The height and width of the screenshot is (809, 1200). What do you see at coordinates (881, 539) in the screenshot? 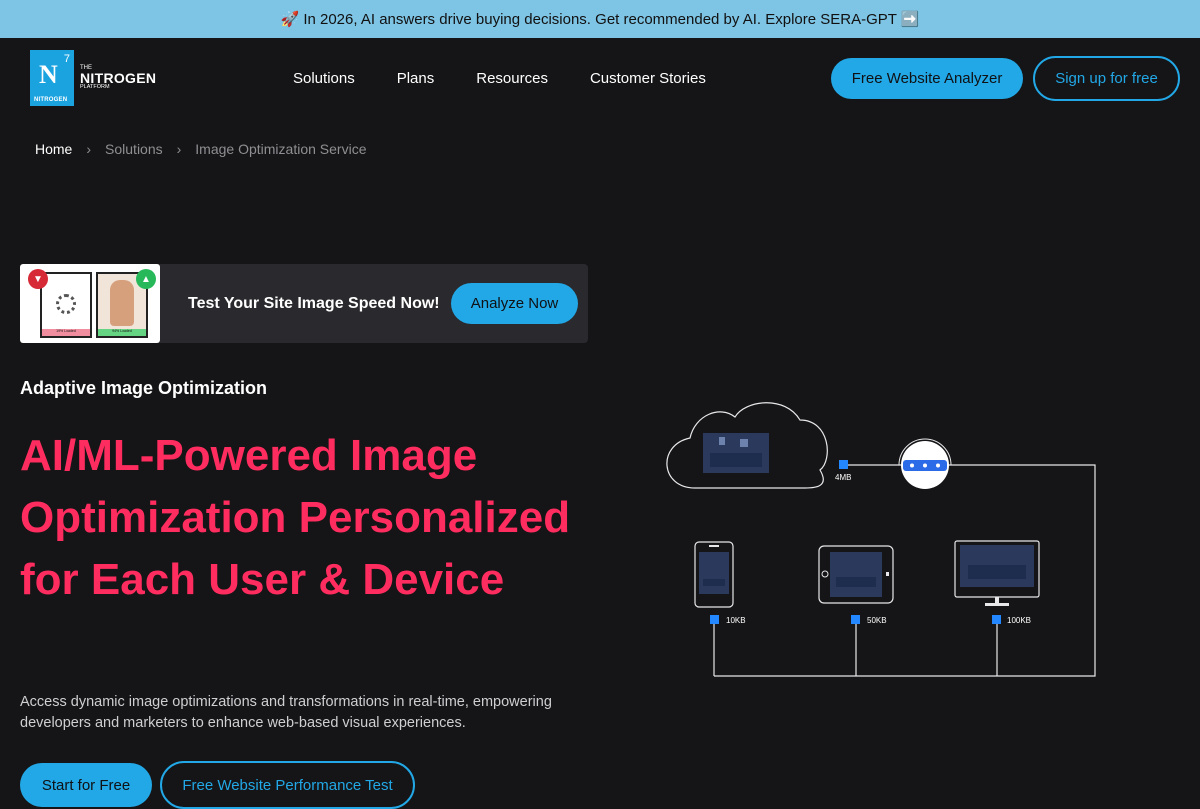
I see `optimization-diagram: 4MB 10KB 50KB 100KB` at bounding box center [881, 539].